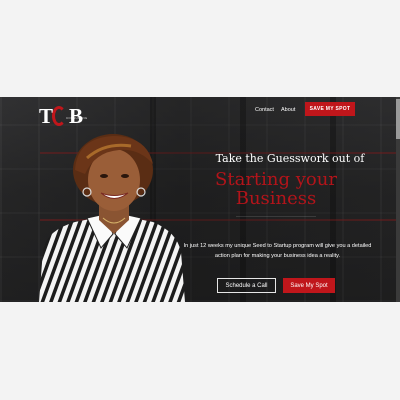 The height and width of the screenshot is (400, 400). Describe the element at coordinates (264, 110) in the screenshot. I see `nav-link-contact: Contact` at that location.